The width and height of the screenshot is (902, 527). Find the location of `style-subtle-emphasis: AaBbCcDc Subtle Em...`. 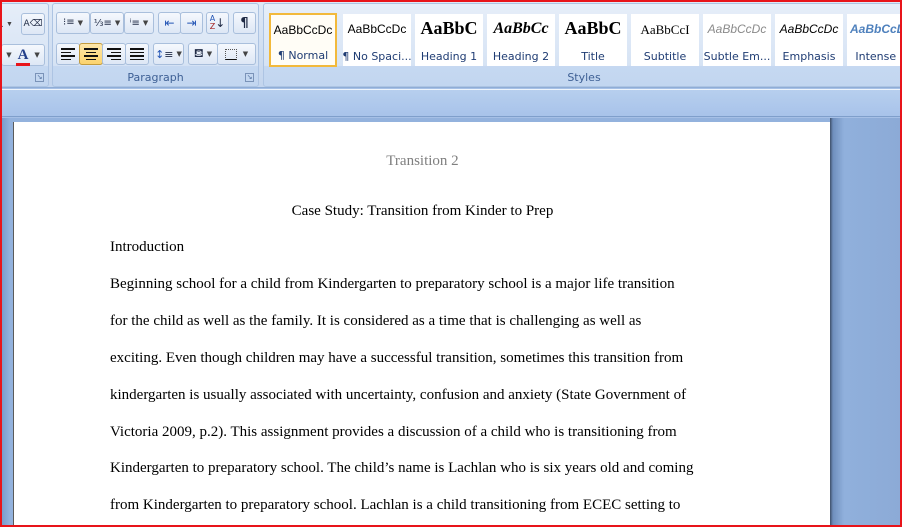

style-subtle-emphasis: AaBbCcDc Subtle Em... is located at coordinates (737, 40).